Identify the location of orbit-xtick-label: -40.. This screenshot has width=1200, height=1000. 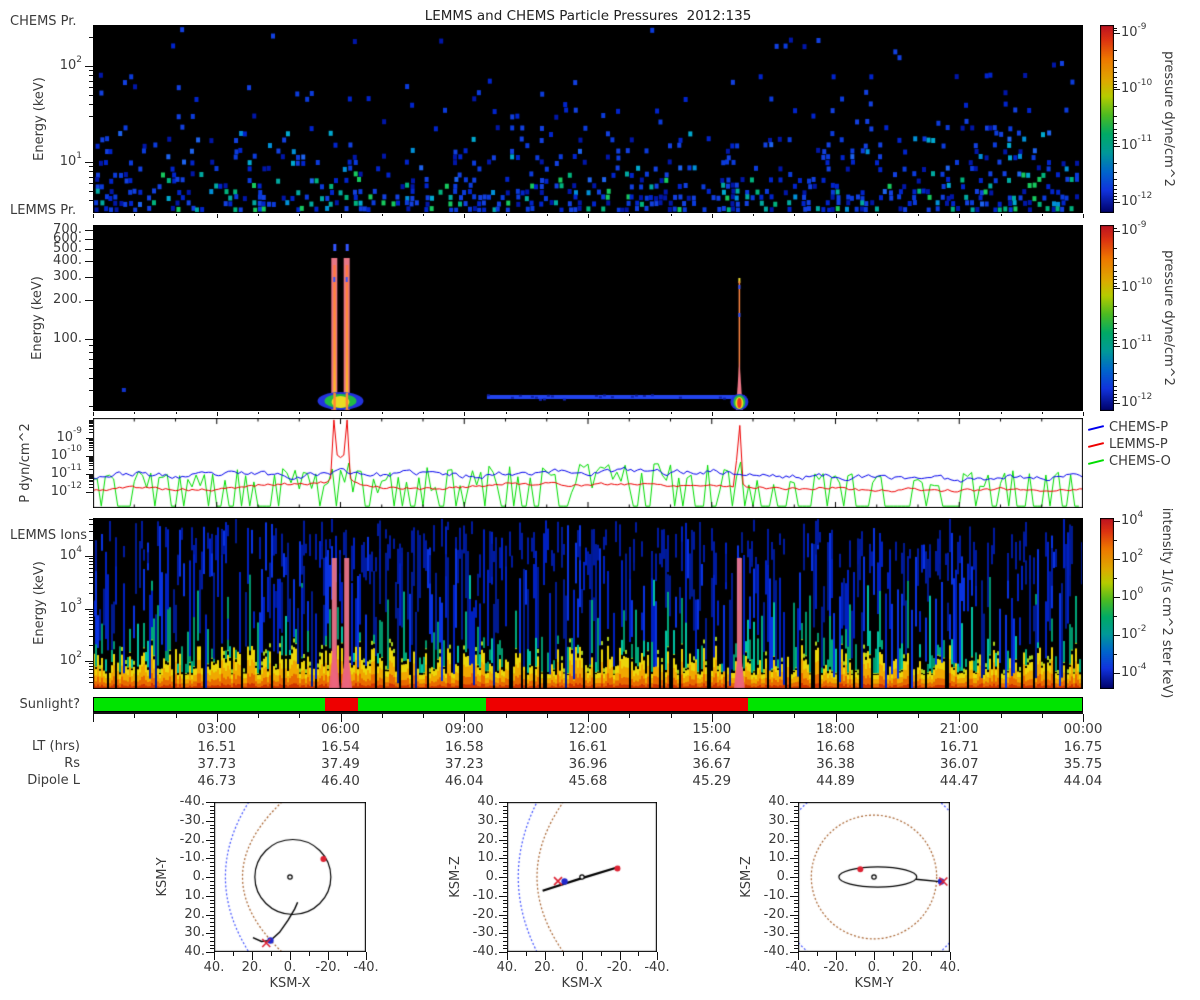
(366, 967).